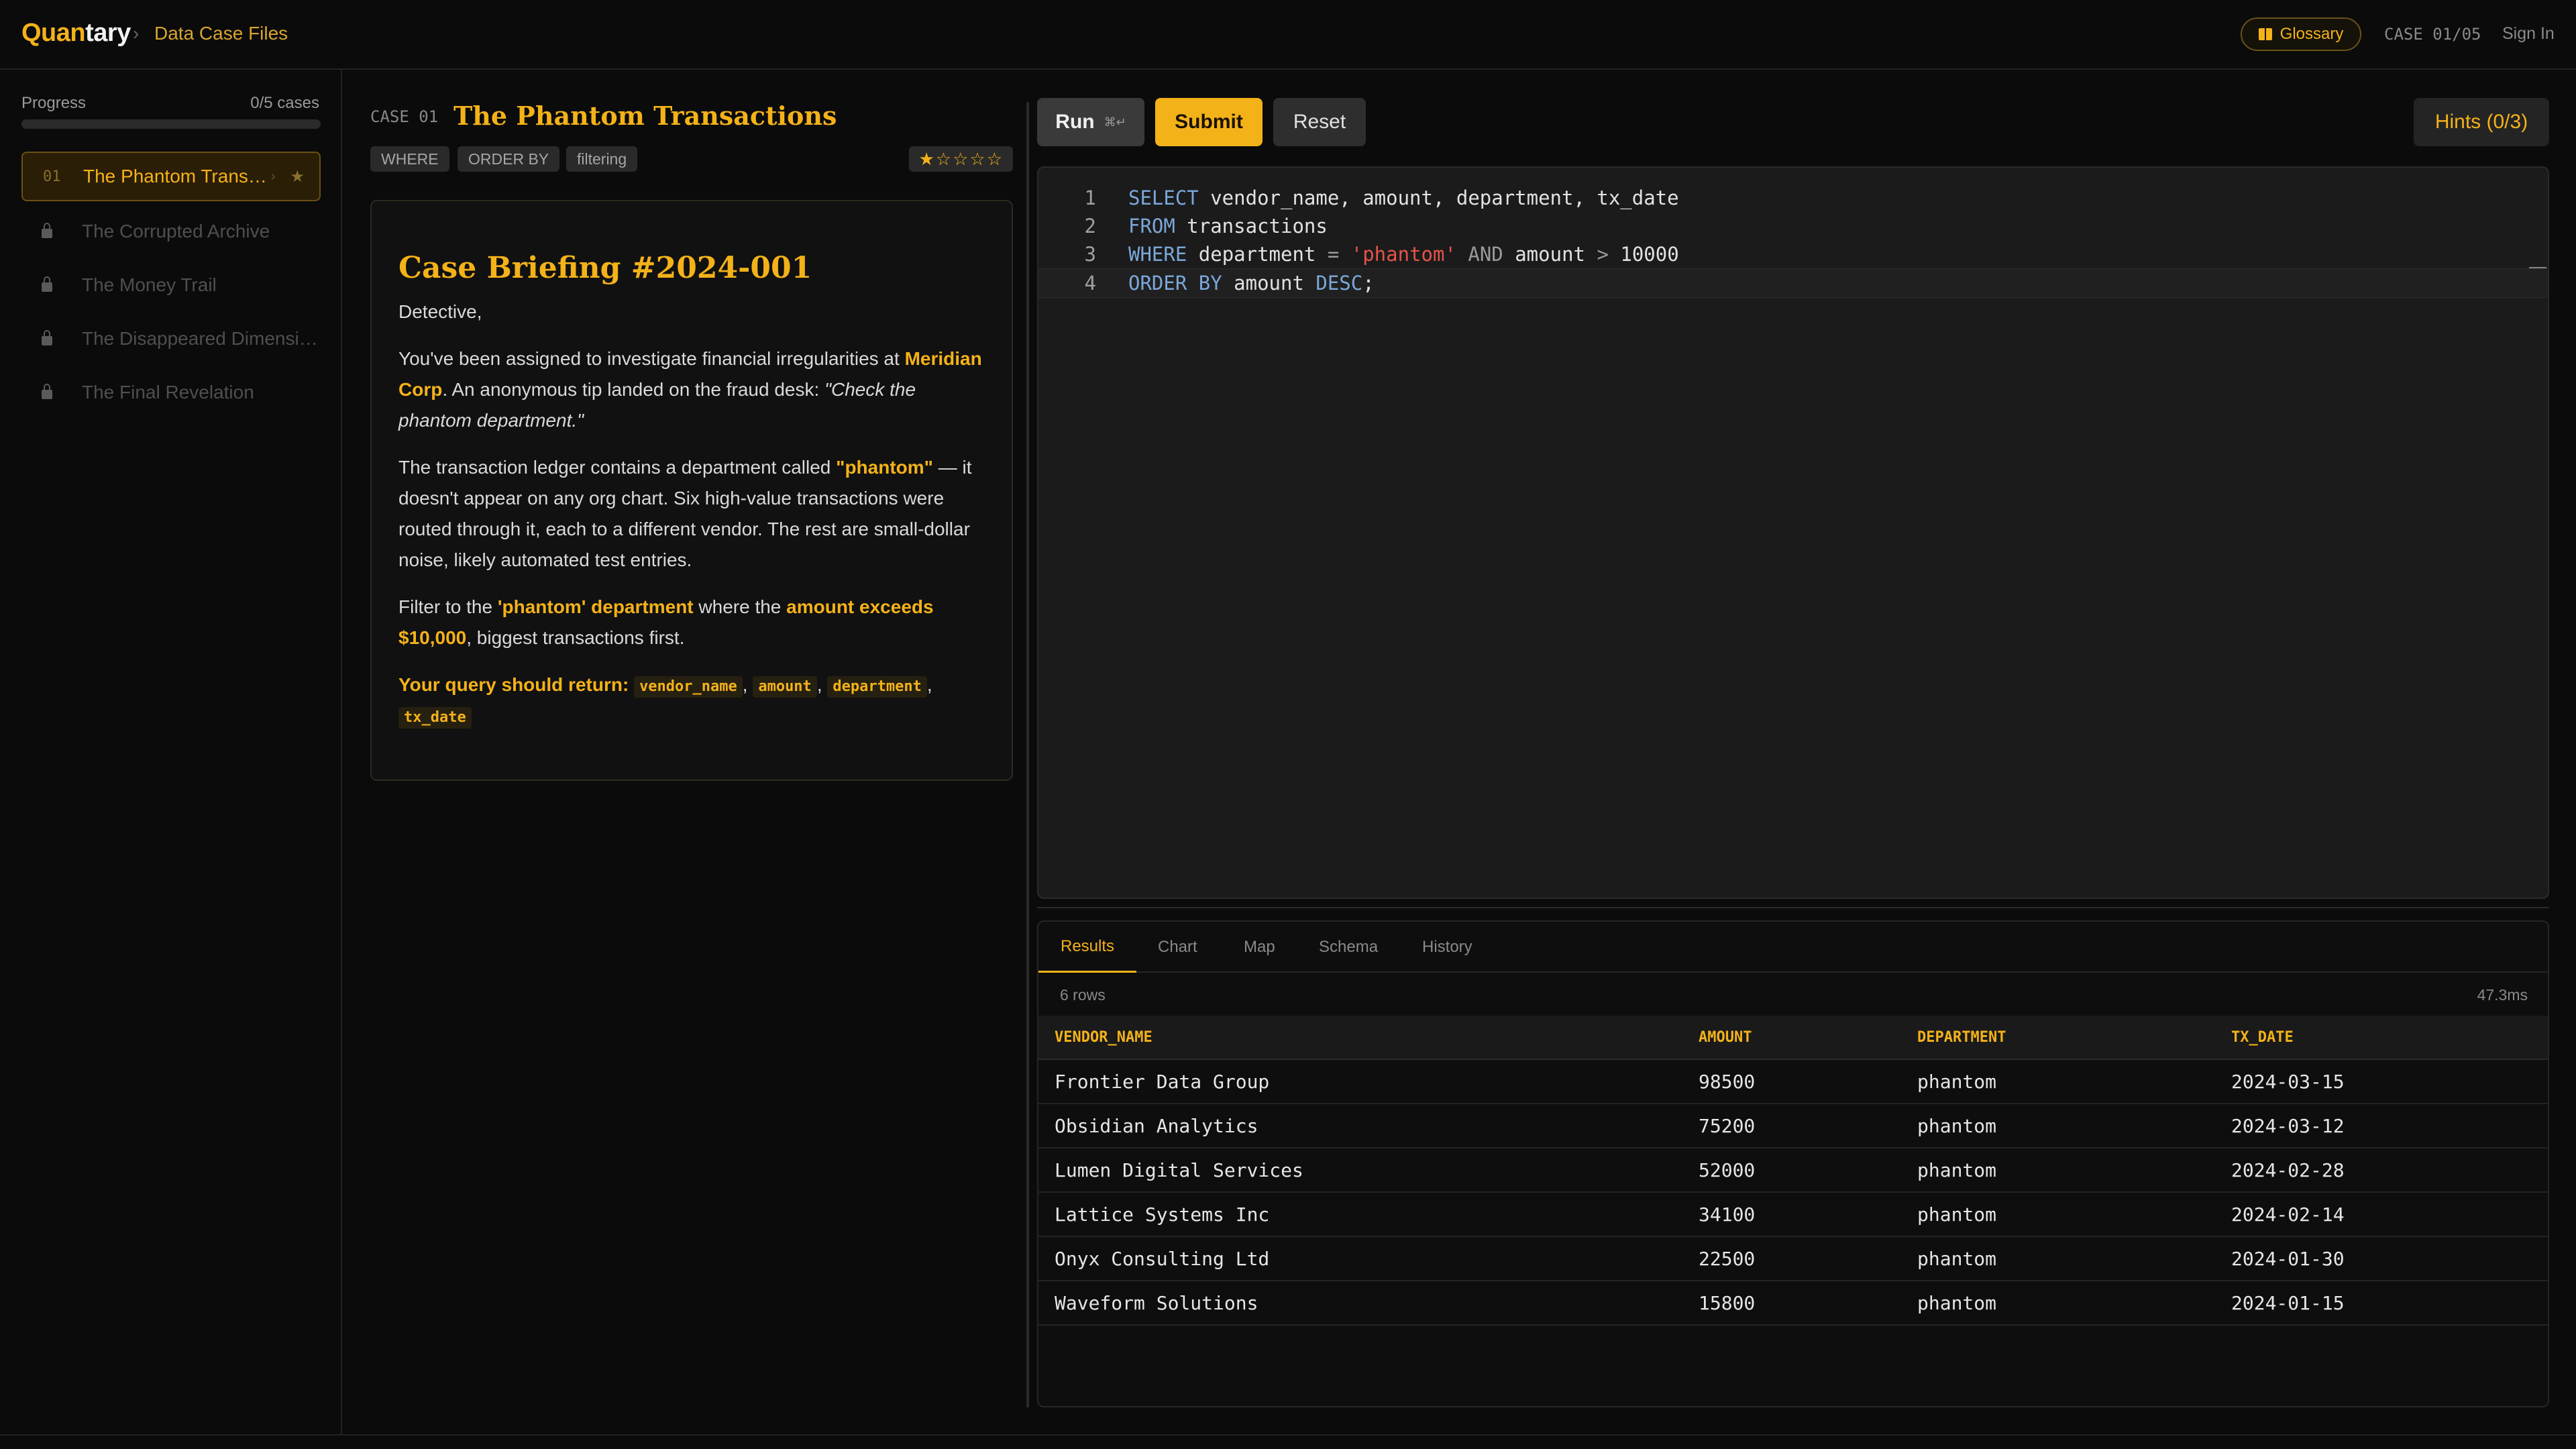  What do you see at coordinates (2262, 1037) in the screenshot?
I see `column-header-tx-date: TX_DATE` at bounding box center [2262, 1037].